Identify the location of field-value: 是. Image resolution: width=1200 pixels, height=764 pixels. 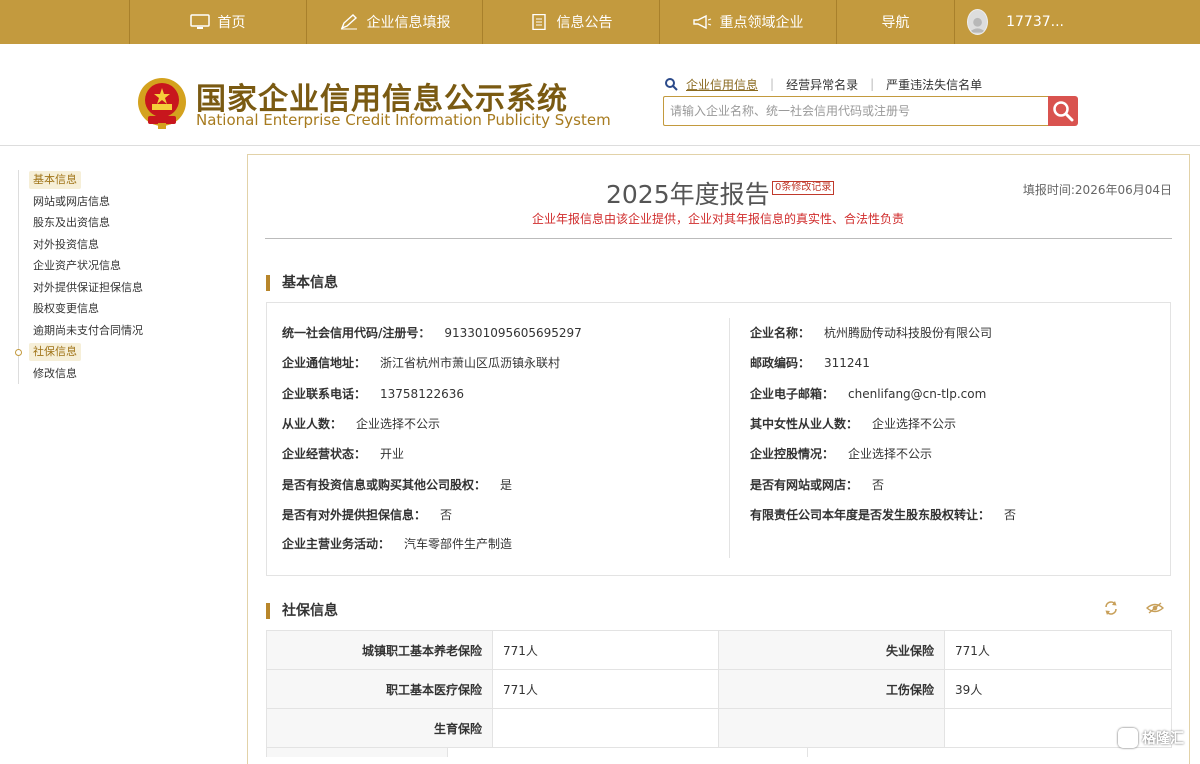
(506, 485).